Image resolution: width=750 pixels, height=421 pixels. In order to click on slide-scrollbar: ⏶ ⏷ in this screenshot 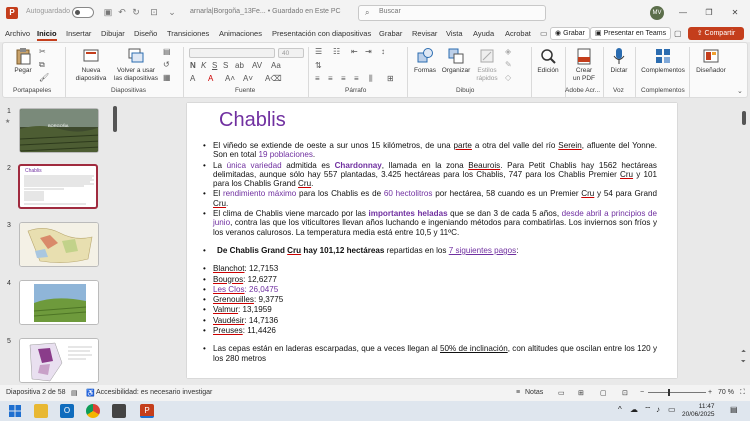, I will do `click(745, 238)`.